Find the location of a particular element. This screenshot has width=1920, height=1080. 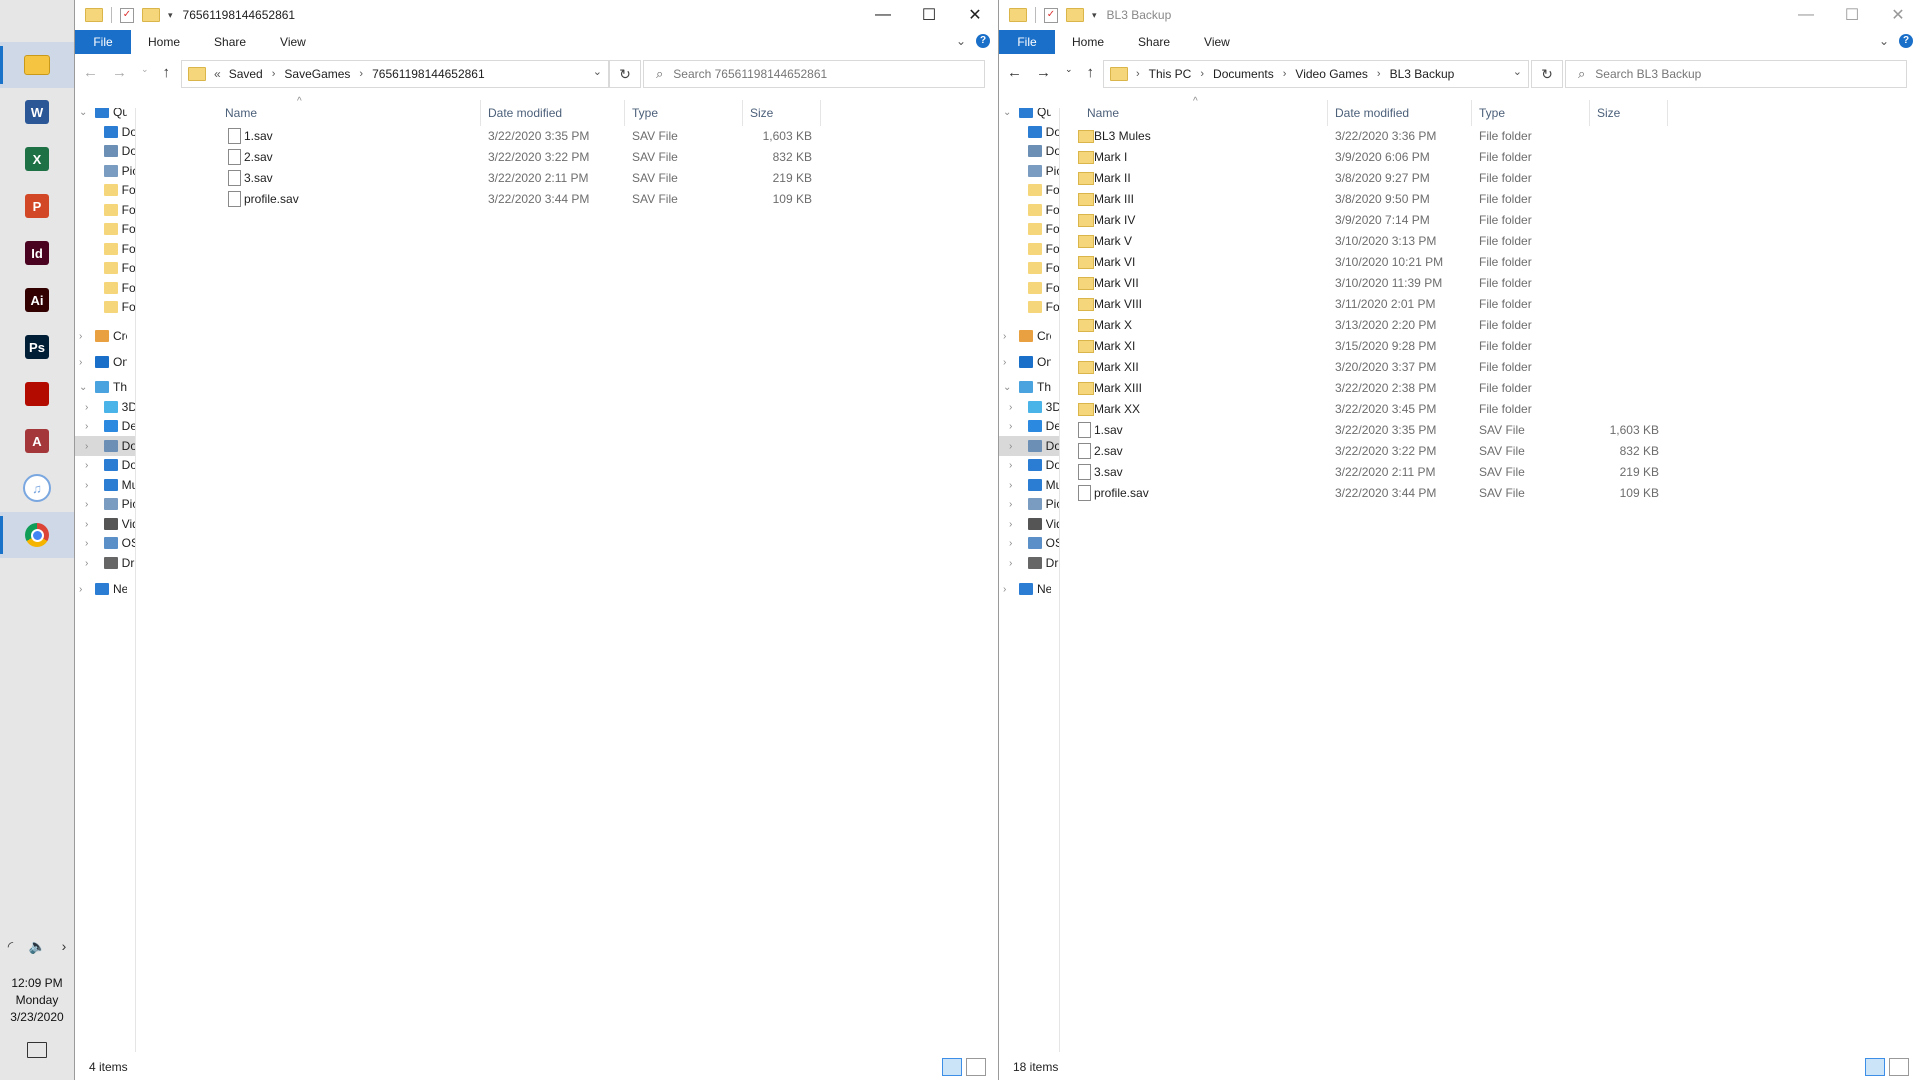

itunes-taskbar-button: ♫ is located at coordinates (37, 488).